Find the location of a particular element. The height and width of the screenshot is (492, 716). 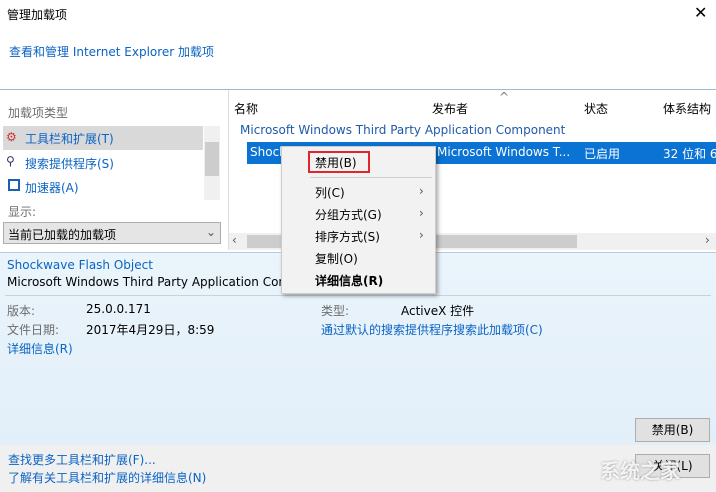

type-item-label: 搜索提供程序(S) is located at coordinates (69, 164).